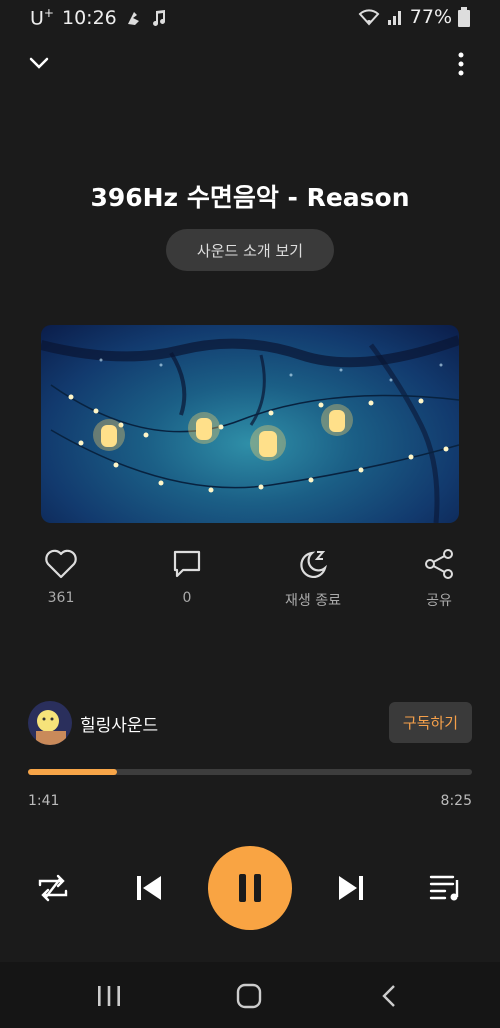 The width and height of the screenshot is (500, 1028). What do you see at coordinates (369, 17) in the screenshot?
I see `wifi-icon` at bounding box center [369, 17].